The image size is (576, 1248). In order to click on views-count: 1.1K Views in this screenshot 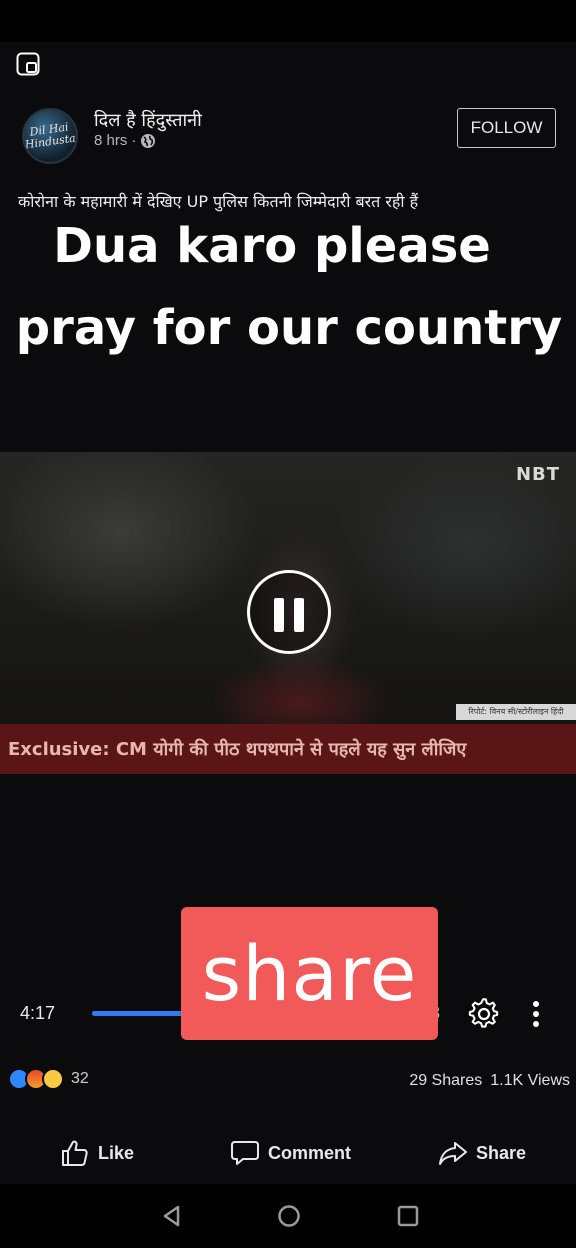, I will do `click(530, 1080)`.